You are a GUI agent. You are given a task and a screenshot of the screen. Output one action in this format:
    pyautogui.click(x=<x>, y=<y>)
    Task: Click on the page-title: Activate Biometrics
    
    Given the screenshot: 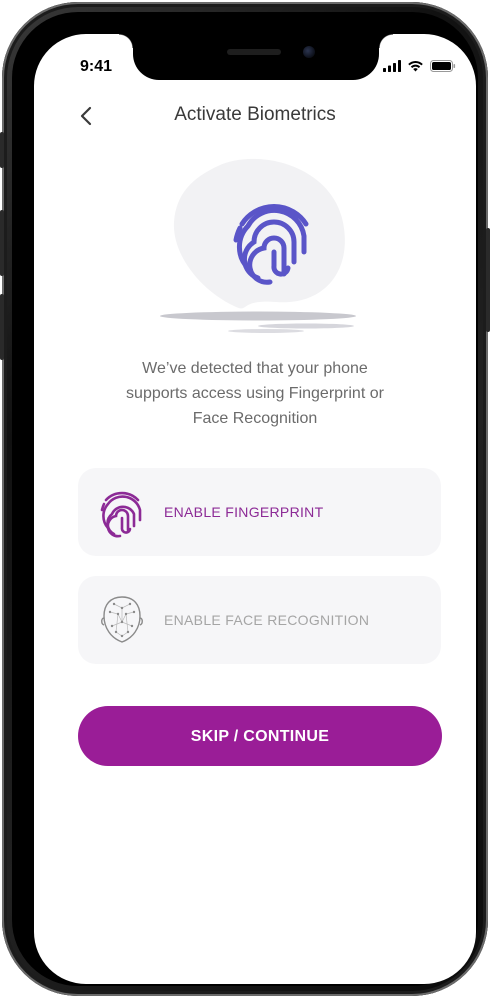 What is the action you would take?
    pyautogui.click(x=255, y=114)
    